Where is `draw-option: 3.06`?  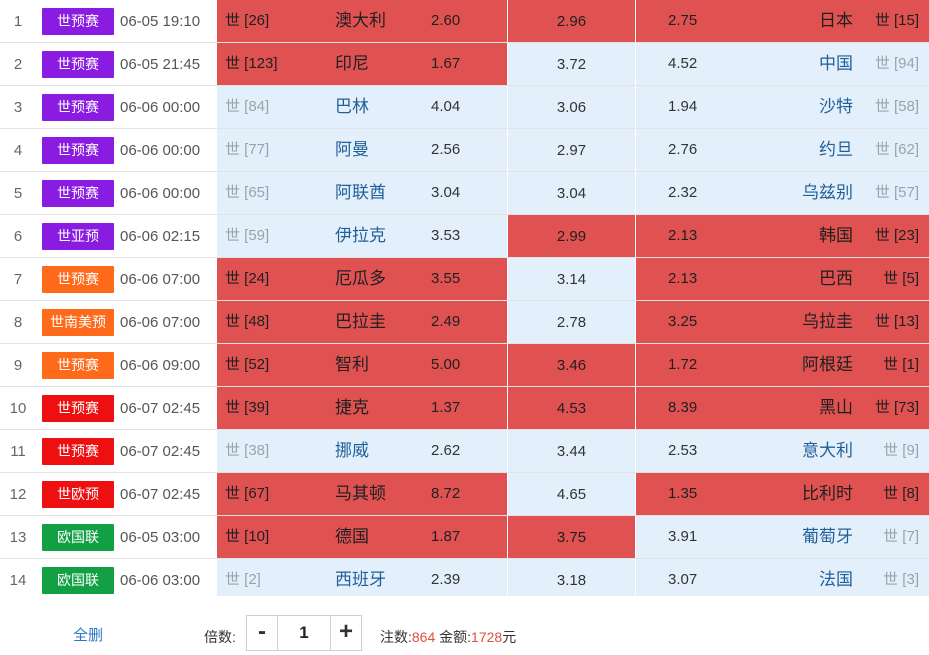
draw-option: 3.06 is located at coordinates (571, 107).